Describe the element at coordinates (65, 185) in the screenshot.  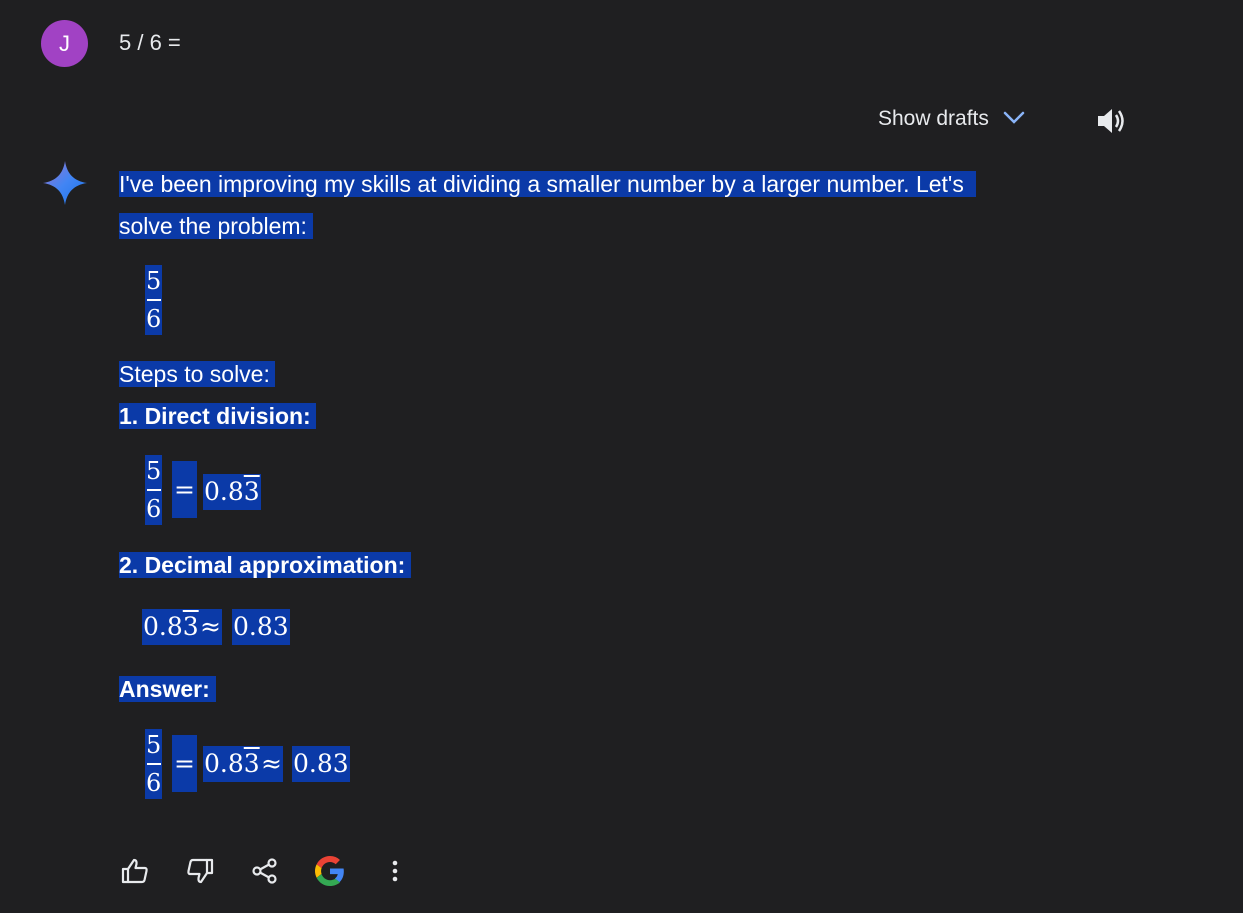
I see `gemini-sparkle-icon` at that location.